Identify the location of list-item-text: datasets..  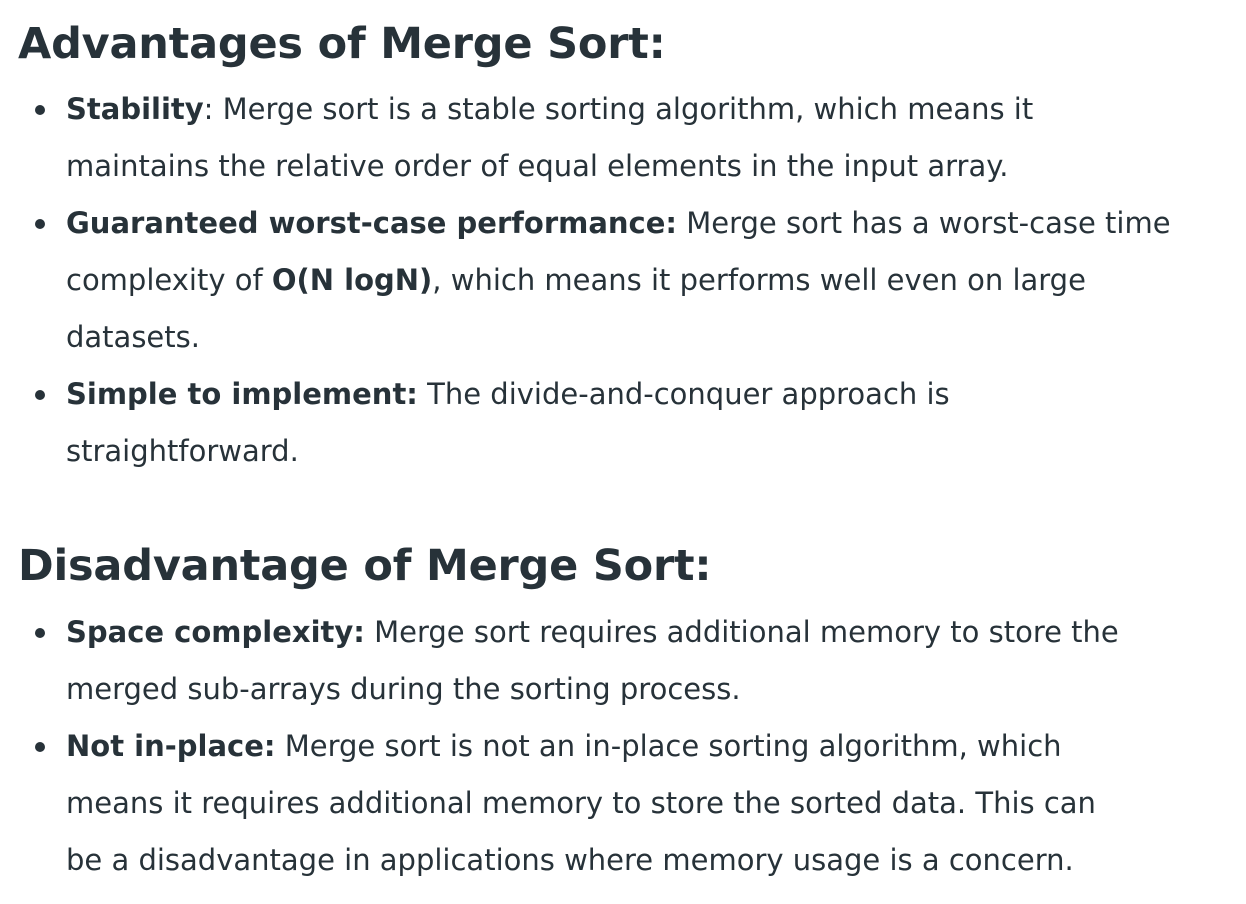
(133, 337).